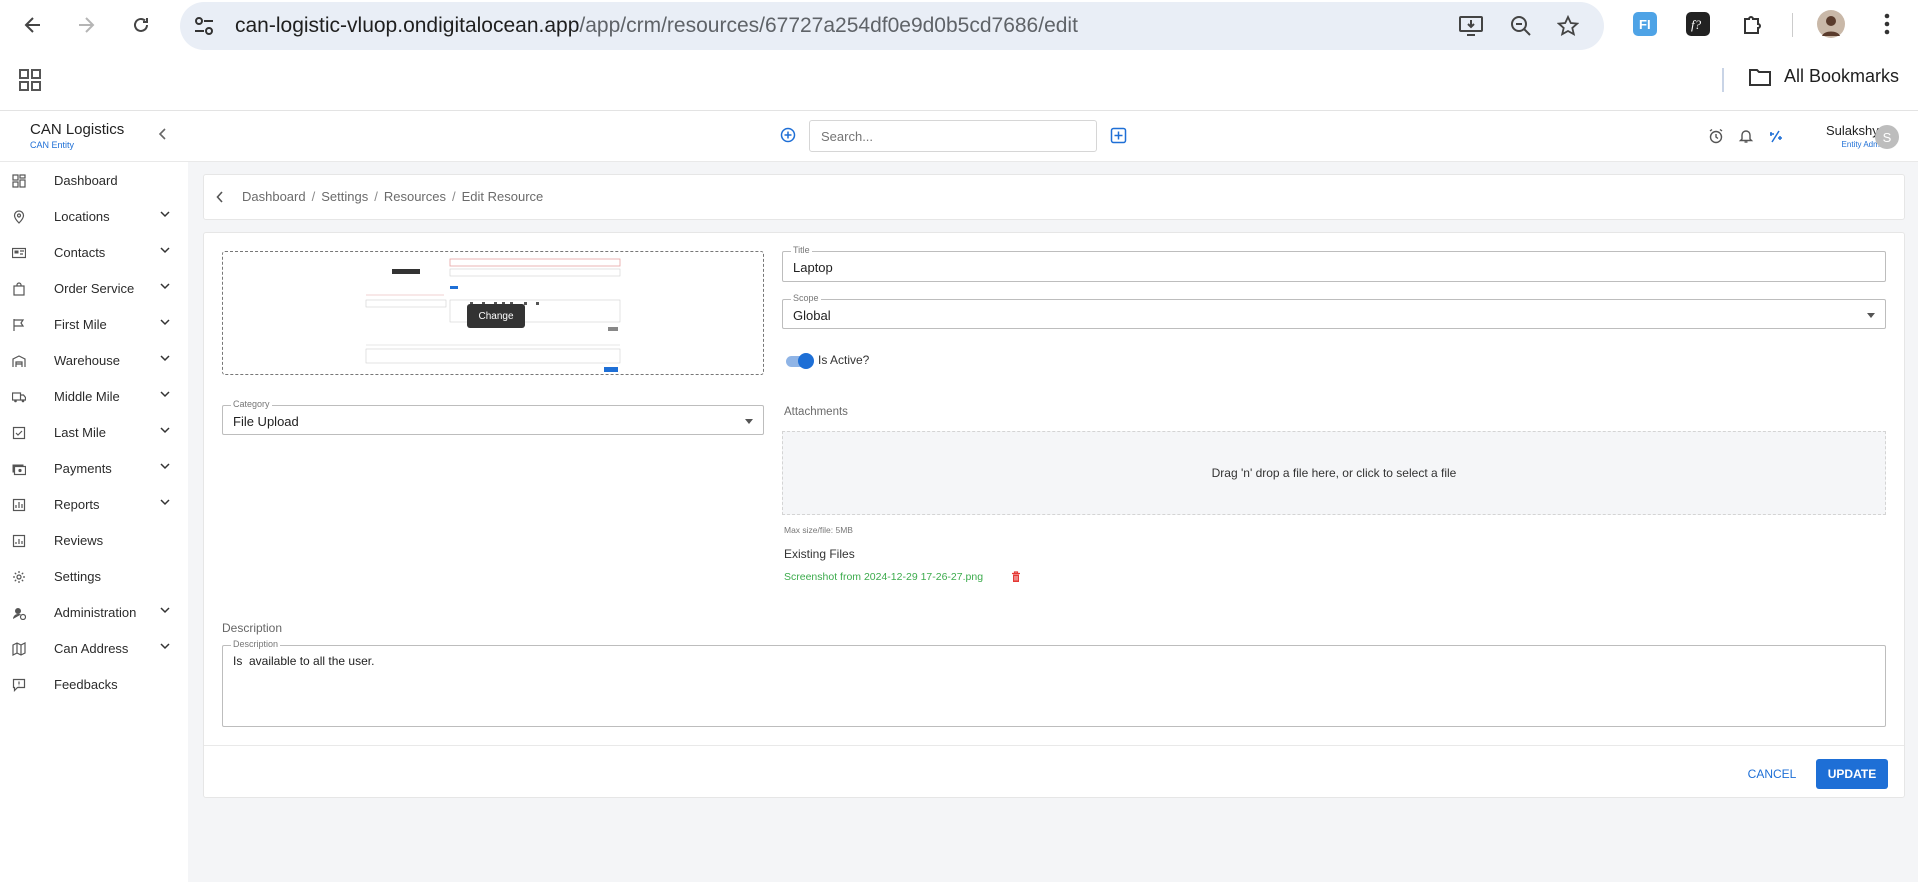 This screenshot has height=882, width=1918. What do you see at coordinates (19, 470) in the screenshot?
I see `payments-icon` at bounding box center [19, 470].